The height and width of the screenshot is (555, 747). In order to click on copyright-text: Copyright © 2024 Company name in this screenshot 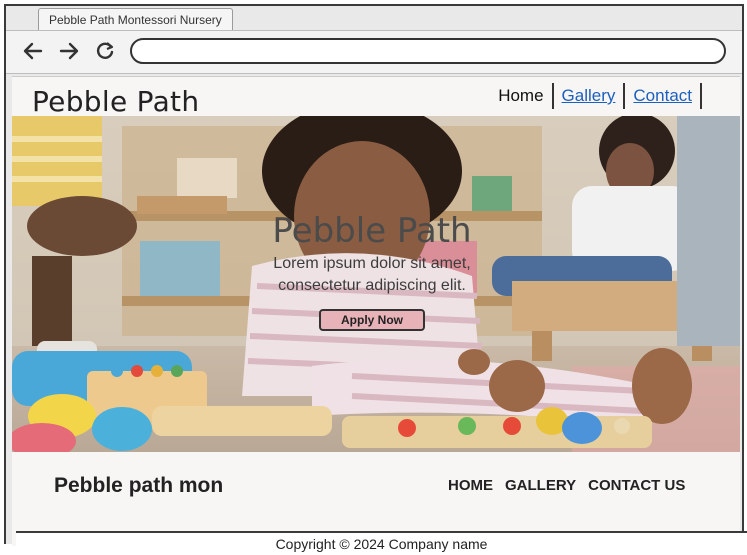, I will do `click(381, 544)`.